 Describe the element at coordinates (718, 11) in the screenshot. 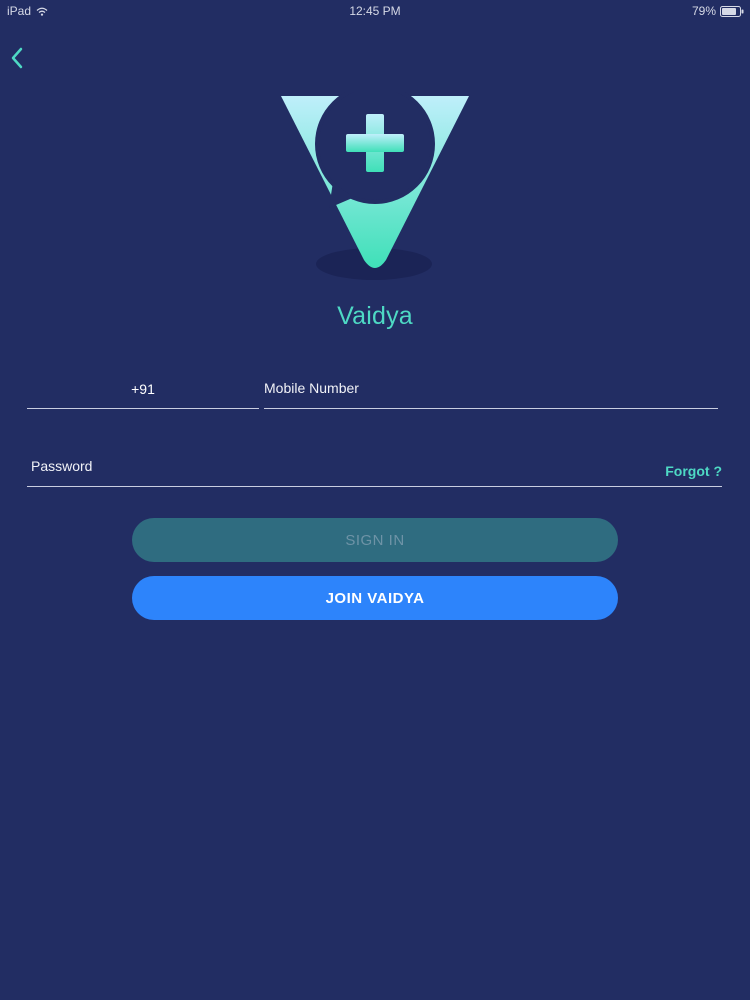

I see `status-right: 79%` at that location.